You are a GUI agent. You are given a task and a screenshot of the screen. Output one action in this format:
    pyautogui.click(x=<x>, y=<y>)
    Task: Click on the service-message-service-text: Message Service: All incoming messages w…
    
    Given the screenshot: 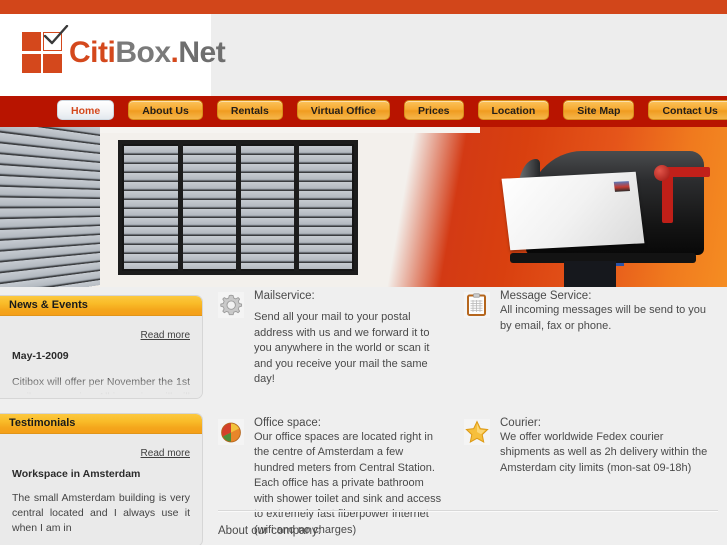 What is the action you would take?
    pyautogui.click(x=606, y=312)
    